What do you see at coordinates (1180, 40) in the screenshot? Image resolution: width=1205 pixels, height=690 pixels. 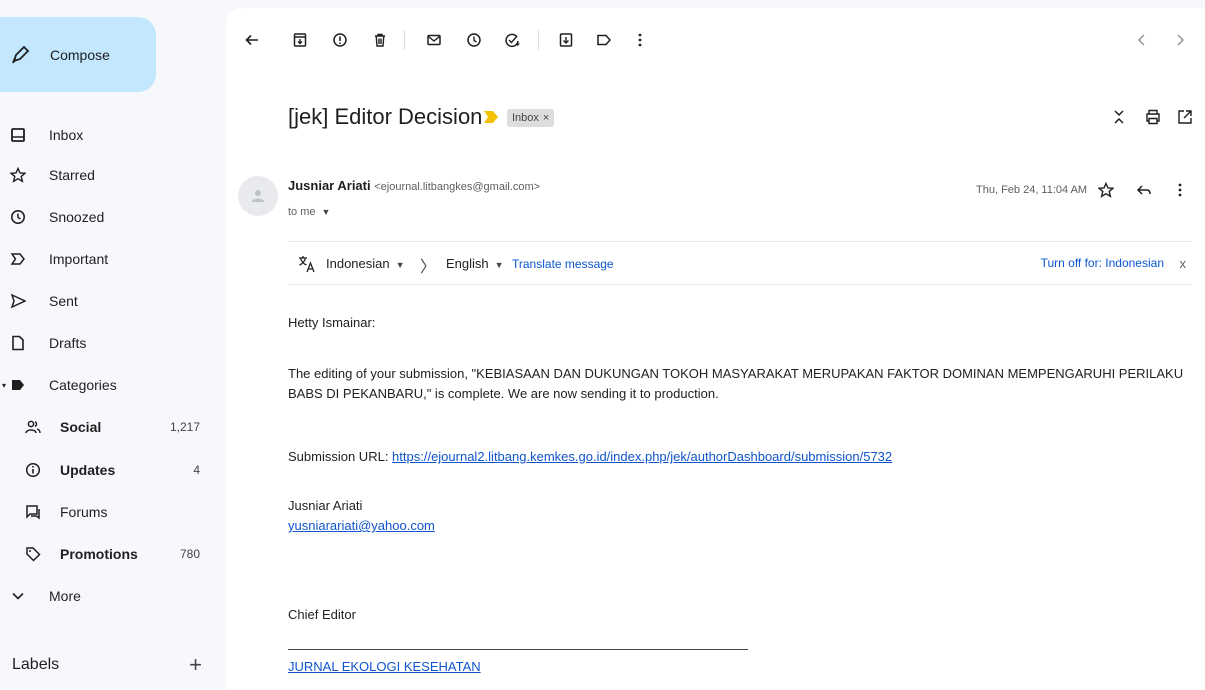 I see `older-button` at bounding box center [1180, 40].